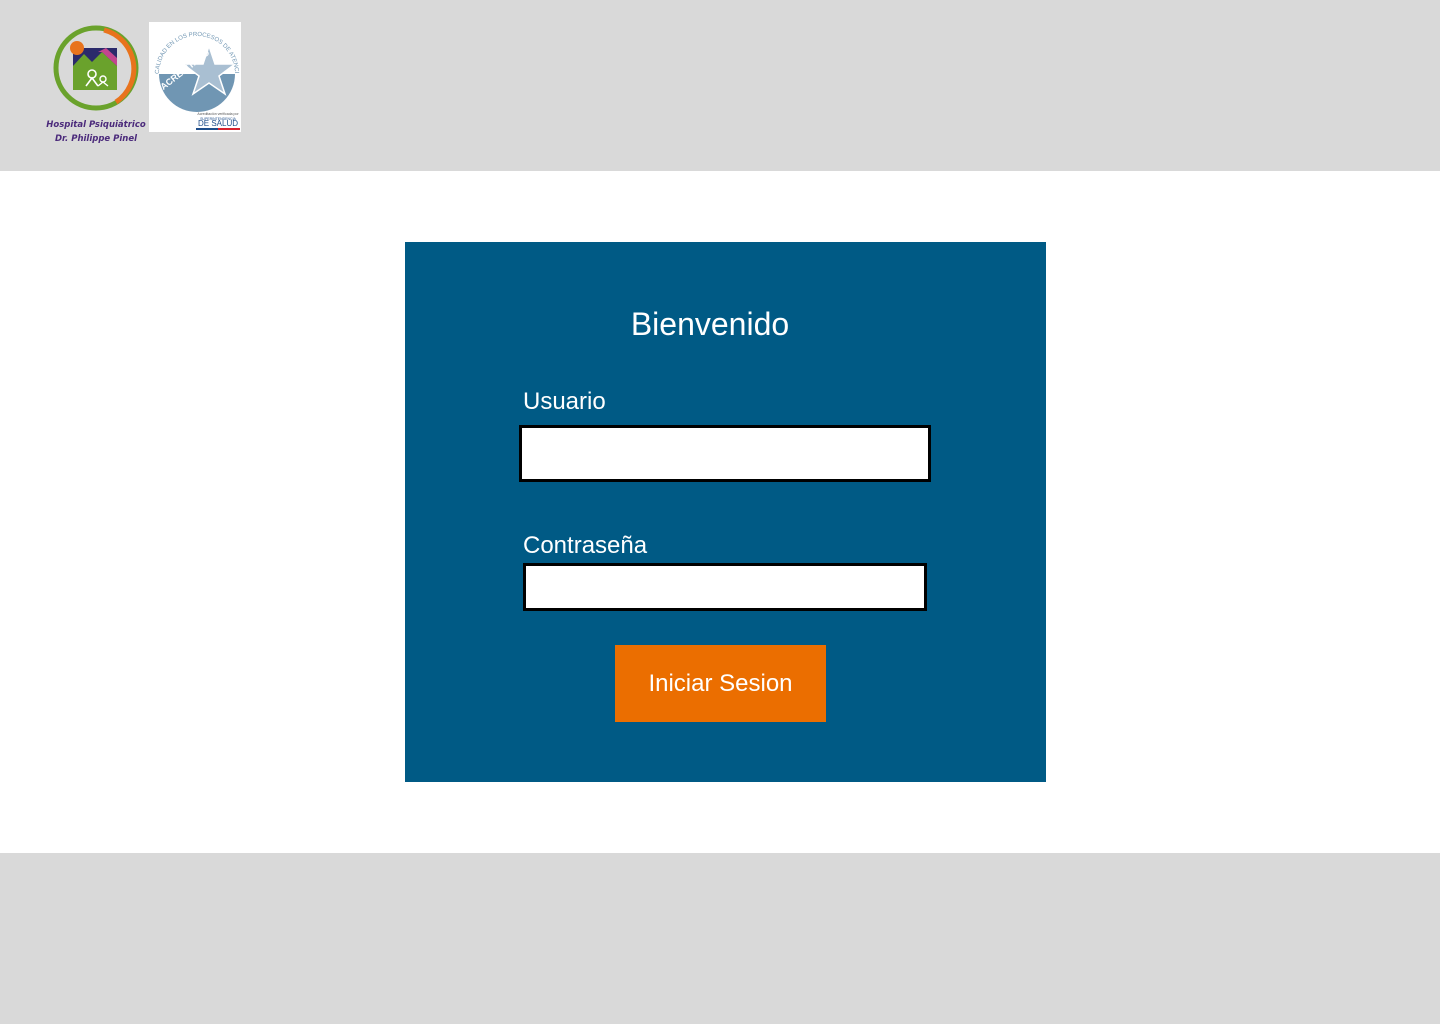 The height and width of the screenshot is (1024, 1440). What do you see at coordinates (95, 139) in the screenshot?
I see `hospital-name-line2: Dr. Philippe Pinel` at bounding box center [95, 139].